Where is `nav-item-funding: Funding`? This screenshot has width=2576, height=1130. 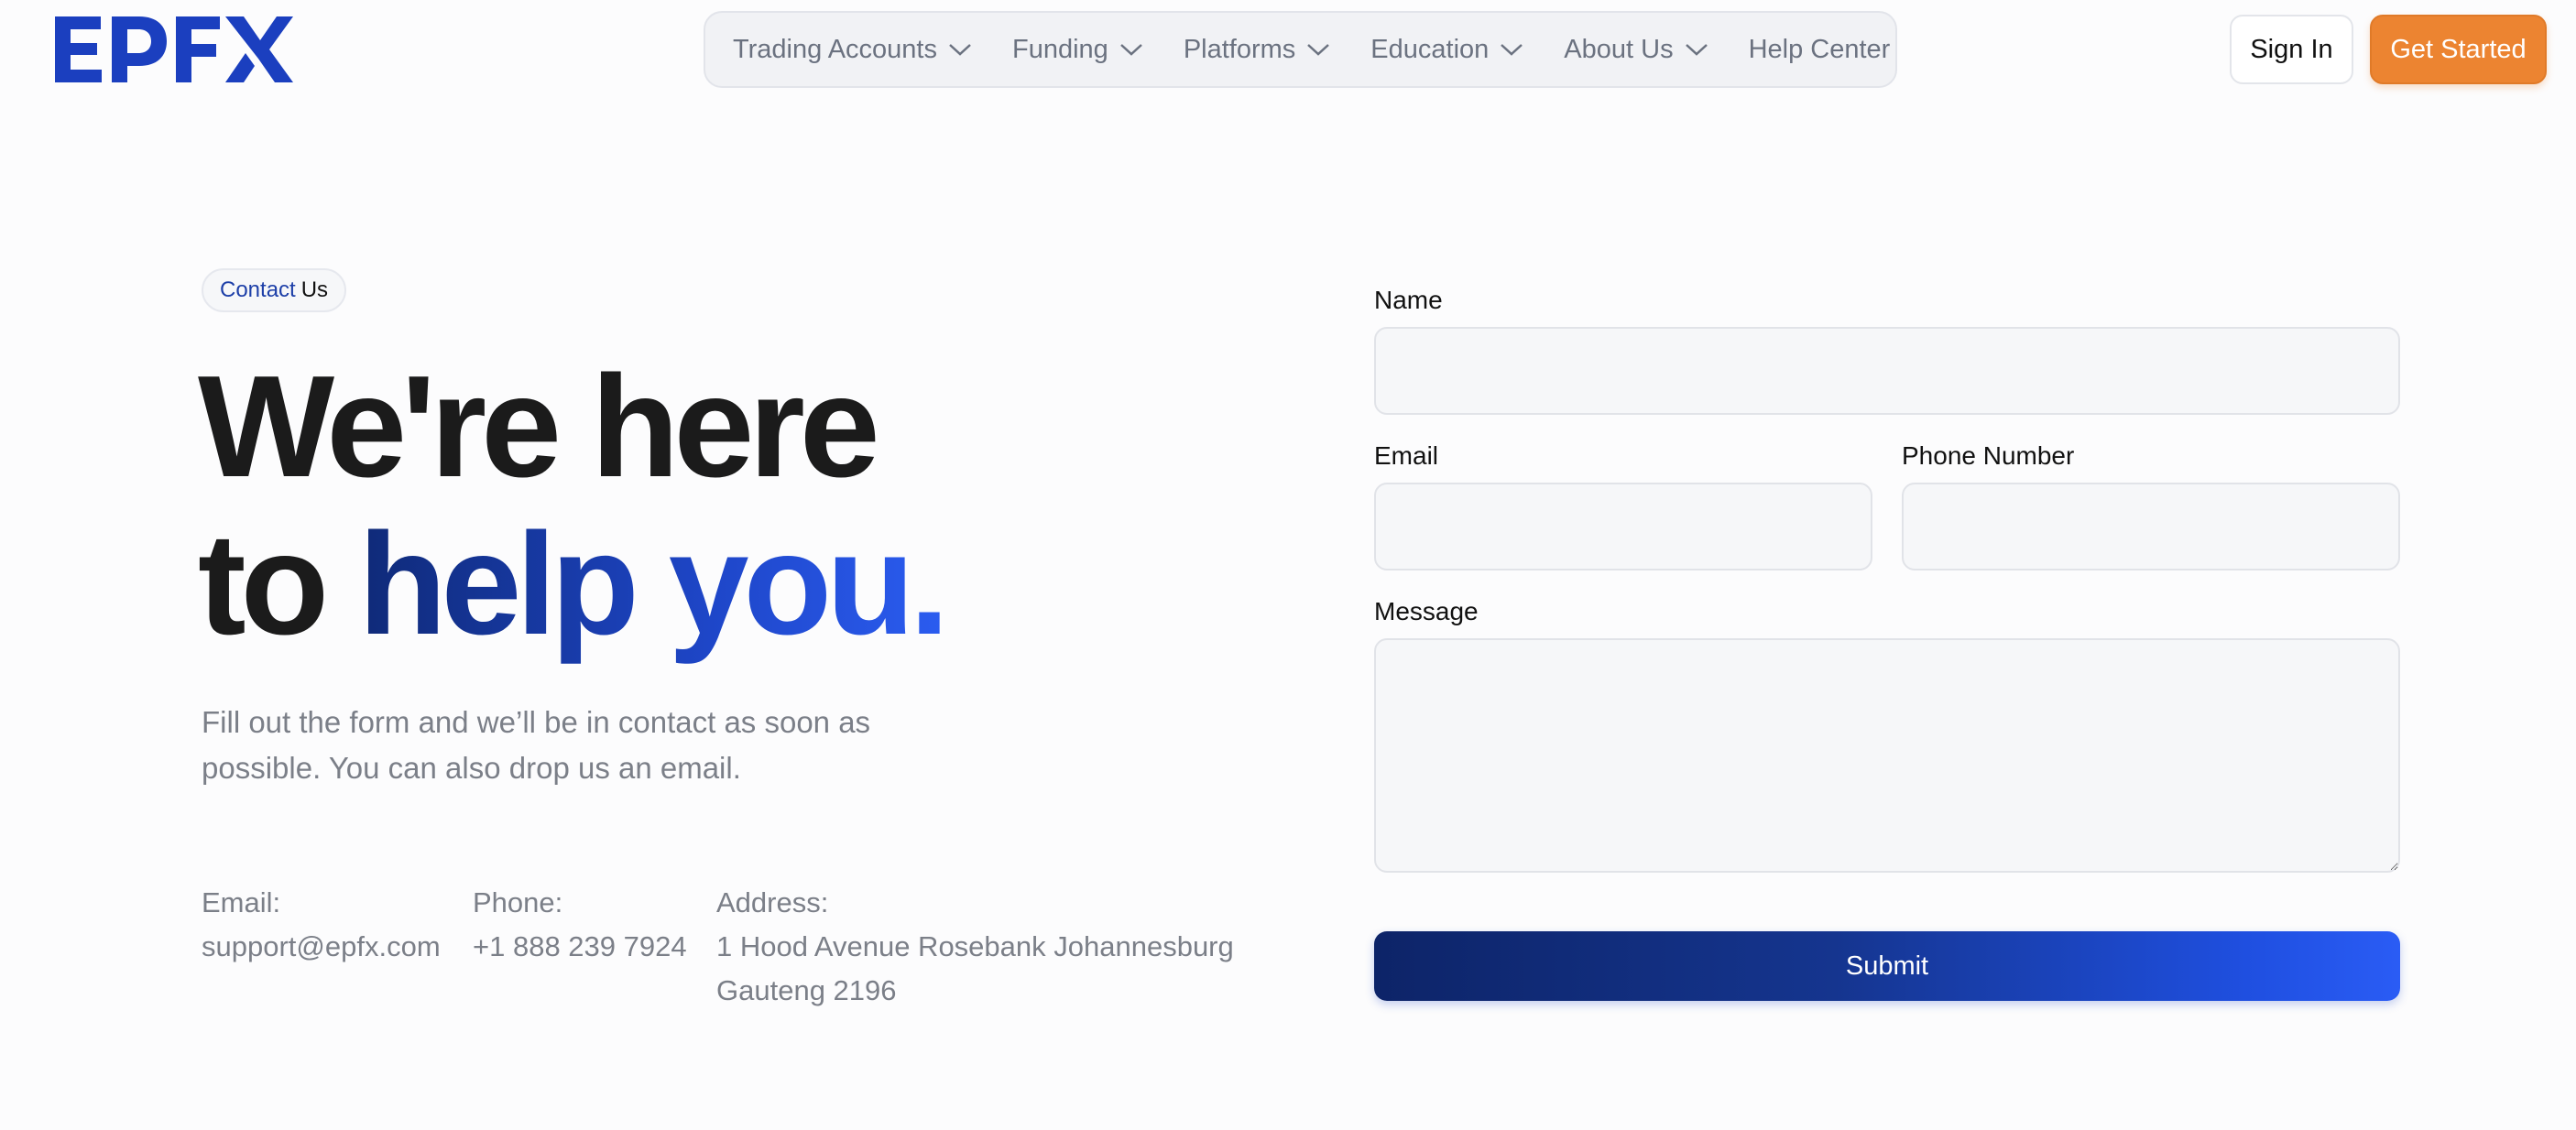 nav-item-funding: Funding is located at coordinates (1078, 50).